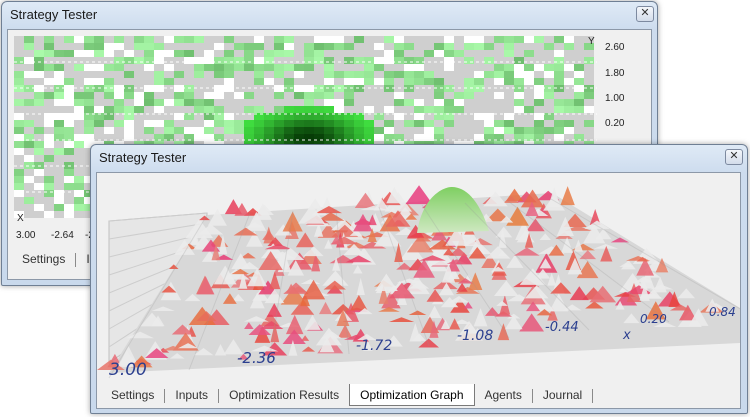 This screenshot has width=750, height=417. What do you see at coordinates (562, 327) in the screenshot?
I see `x-axis-tick: -0.44` at bounding box center [562, 327].